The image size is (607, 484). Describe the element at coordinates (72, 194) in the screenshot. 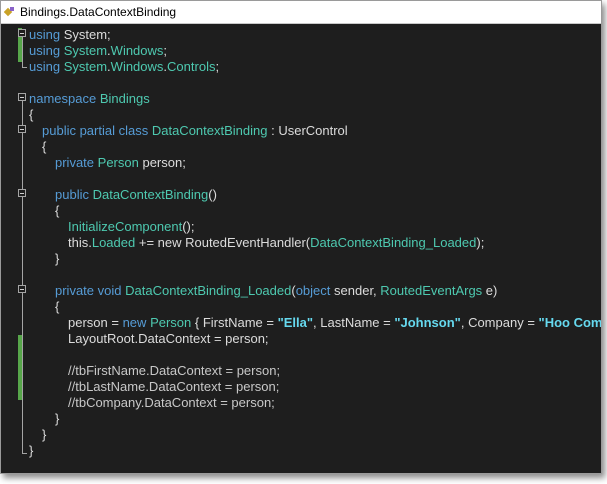

I see `code-token: public` at that location.